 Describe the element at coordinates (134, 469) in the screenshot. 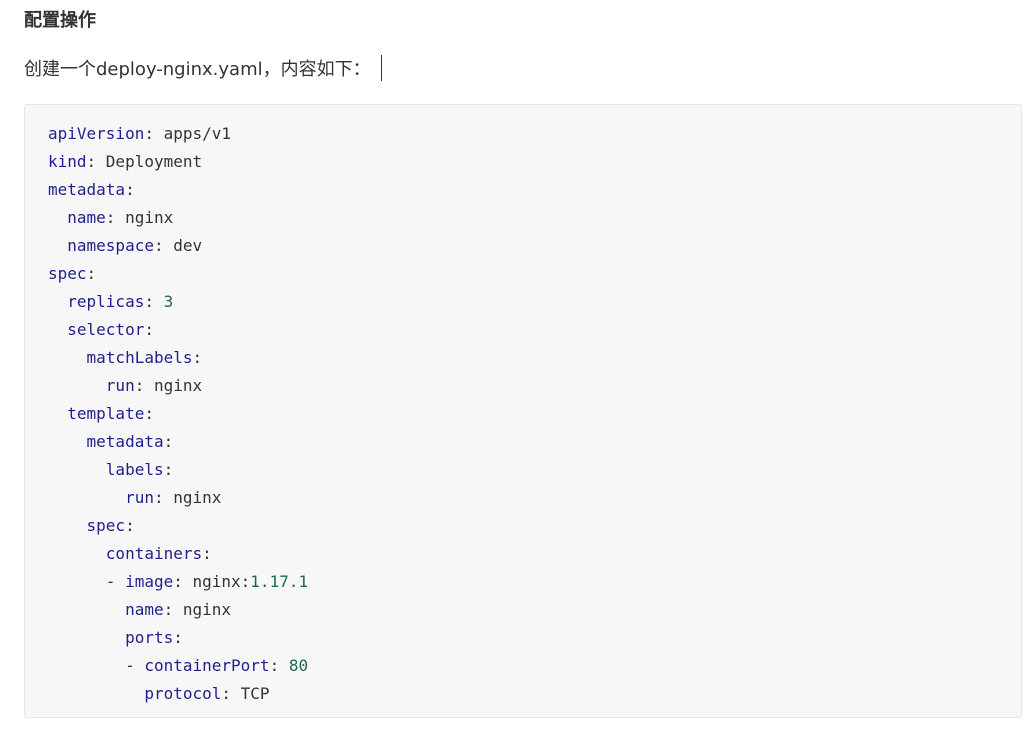

I see `code-key: labels` at that location.